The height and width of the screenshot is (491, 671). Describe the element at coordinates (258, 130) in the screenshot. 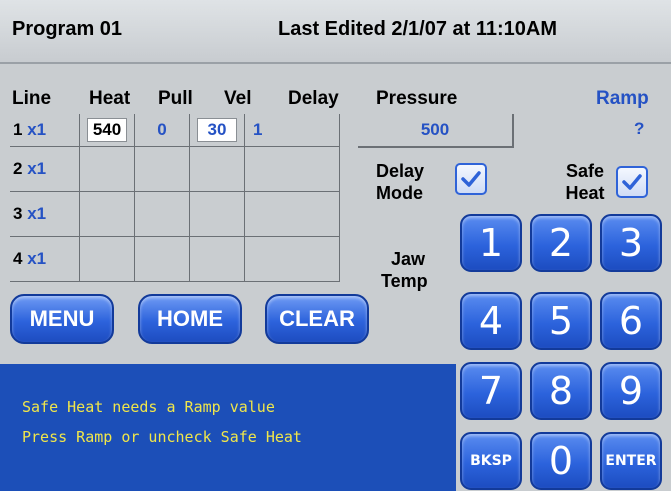

I see `delay-value: 1` at that location.